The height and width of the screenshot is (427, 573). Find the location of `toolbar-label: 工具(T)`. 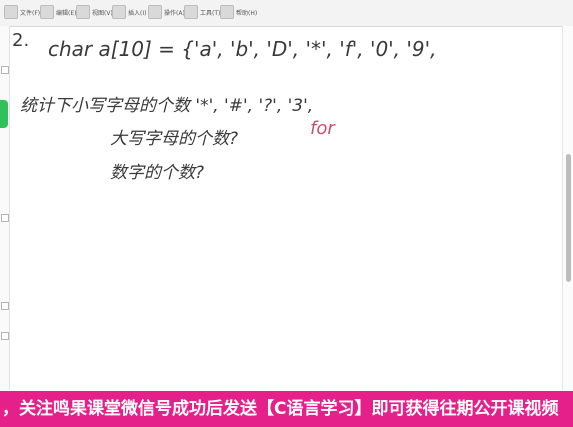

toolbar-label: 工具(T) is located at coordinates (210, 13).